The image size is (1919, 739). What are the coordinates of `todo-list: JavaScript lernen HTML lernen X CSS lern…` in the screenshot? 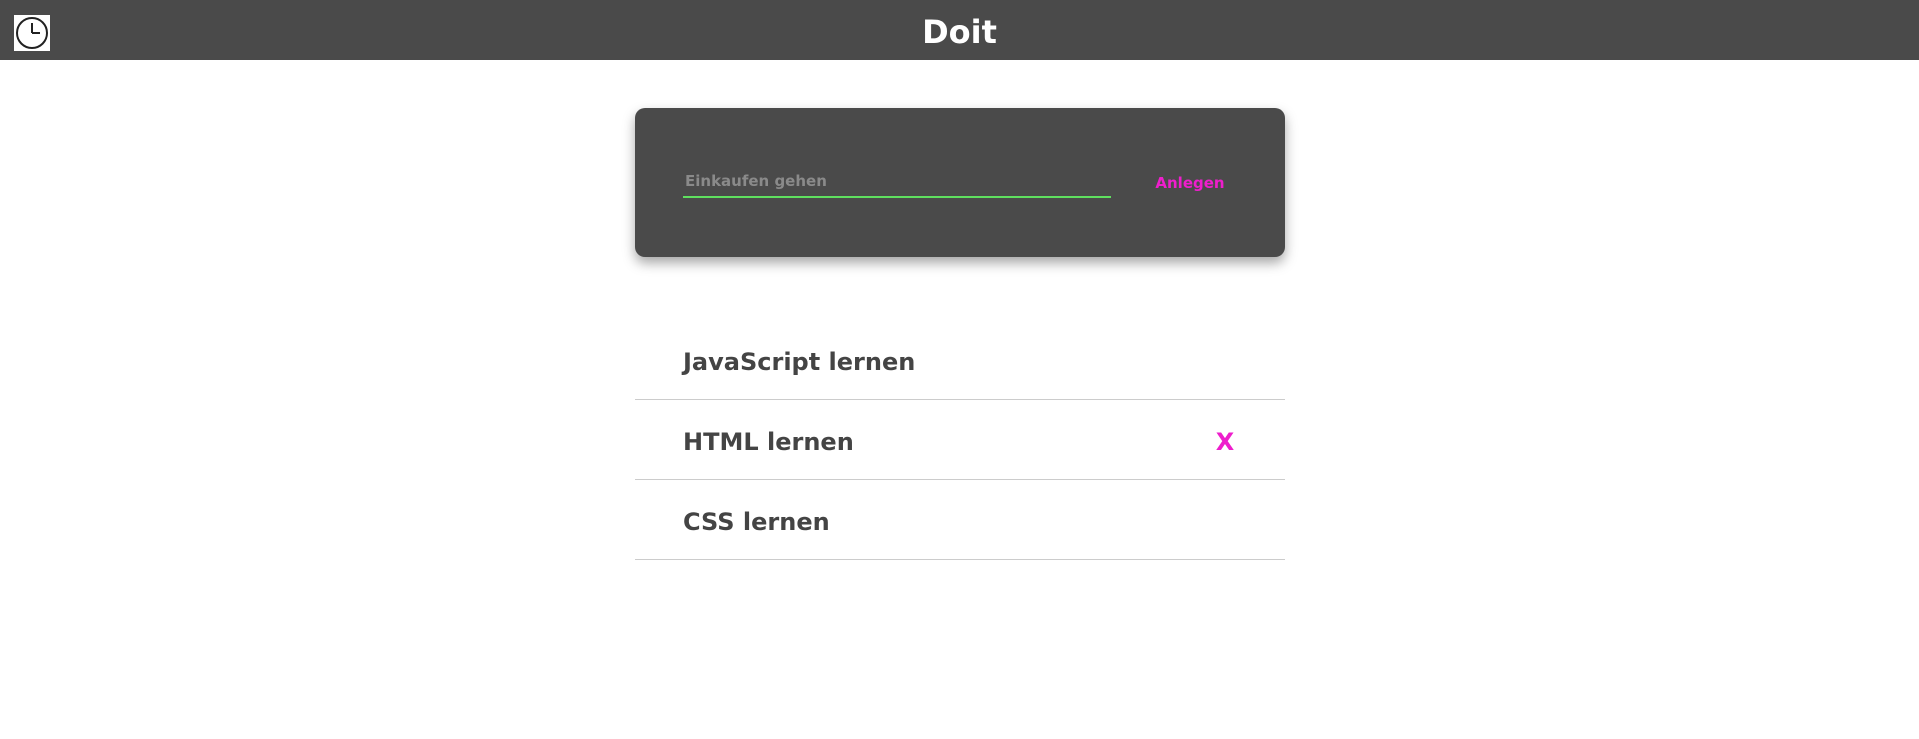 It's located at (960, 440).